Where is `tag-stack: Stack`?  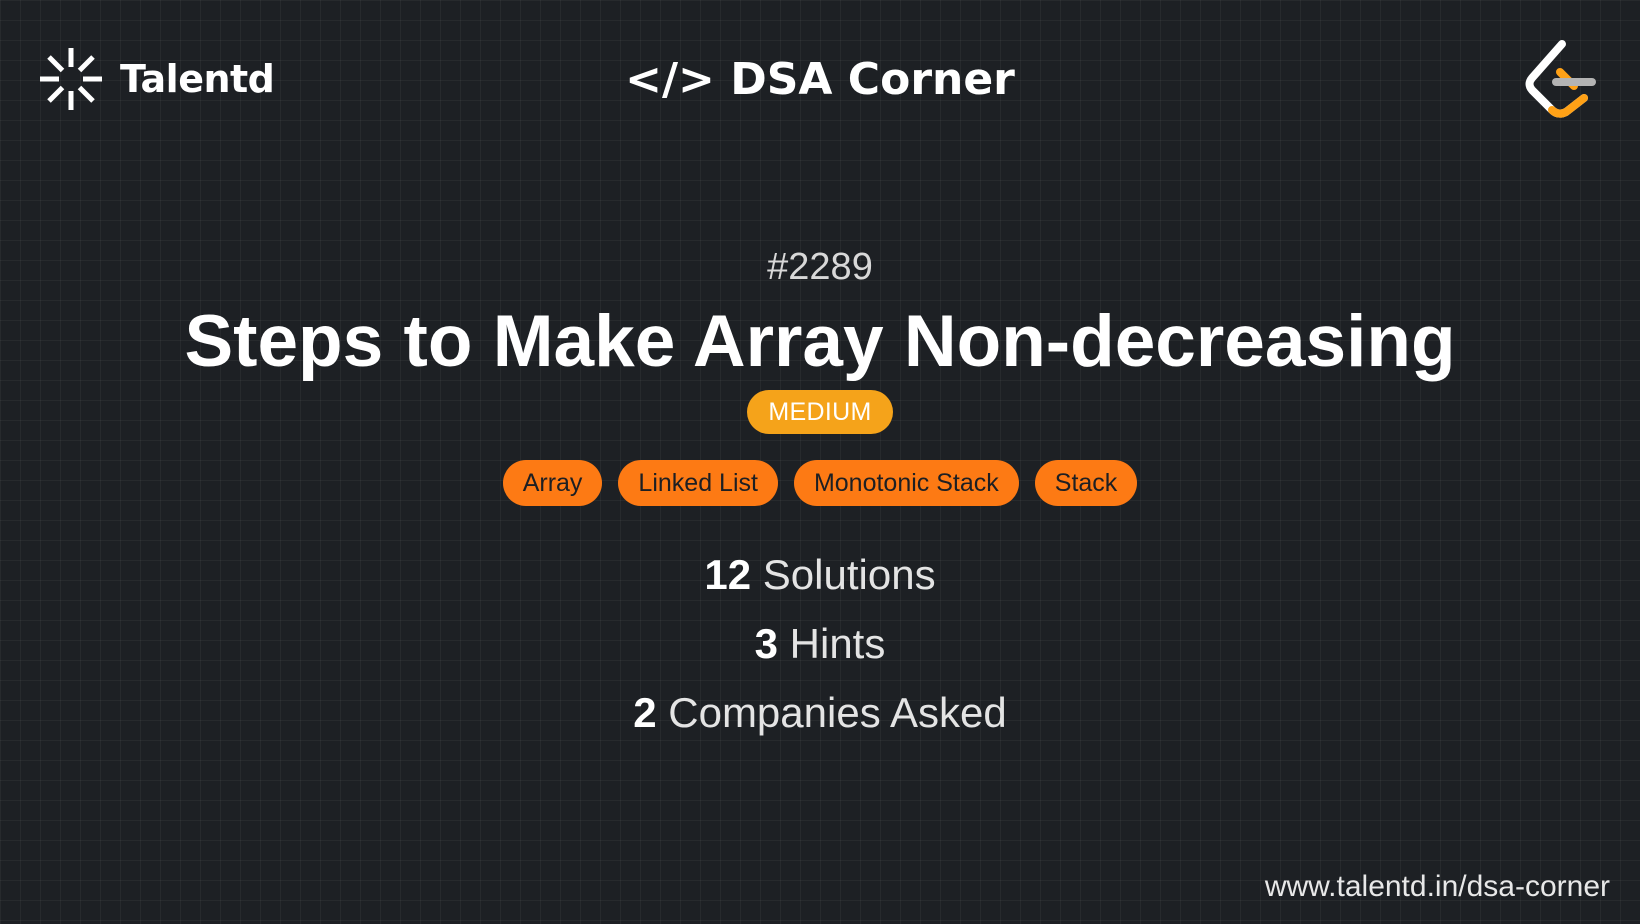
tag-stack: Stack is located at coordinates (1086, 483).